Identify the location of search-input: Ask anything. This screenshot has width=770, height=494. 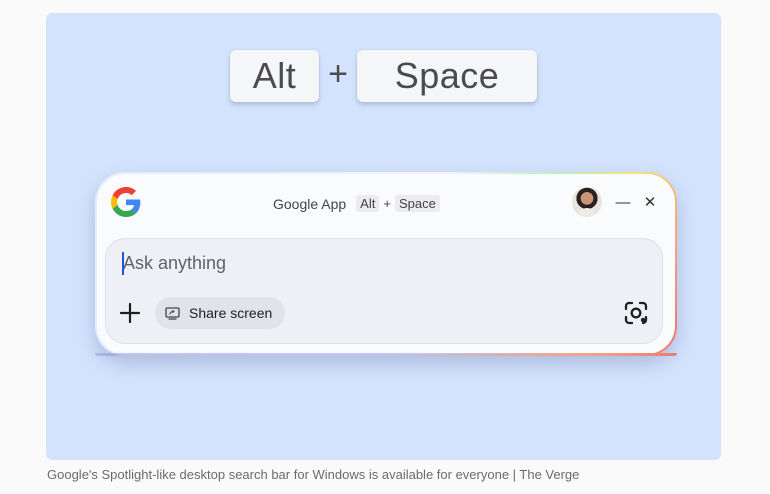
(174, 263).